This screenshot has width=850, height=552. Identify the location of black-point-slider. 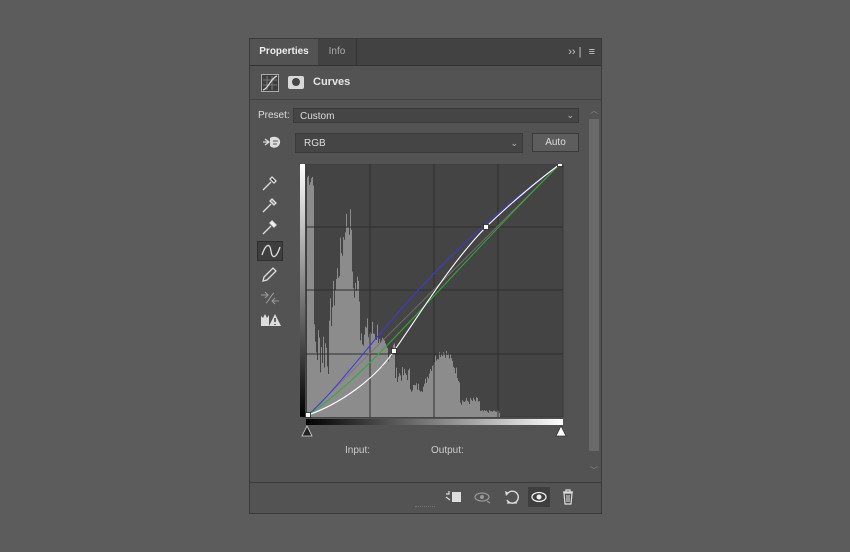
(307, 431).